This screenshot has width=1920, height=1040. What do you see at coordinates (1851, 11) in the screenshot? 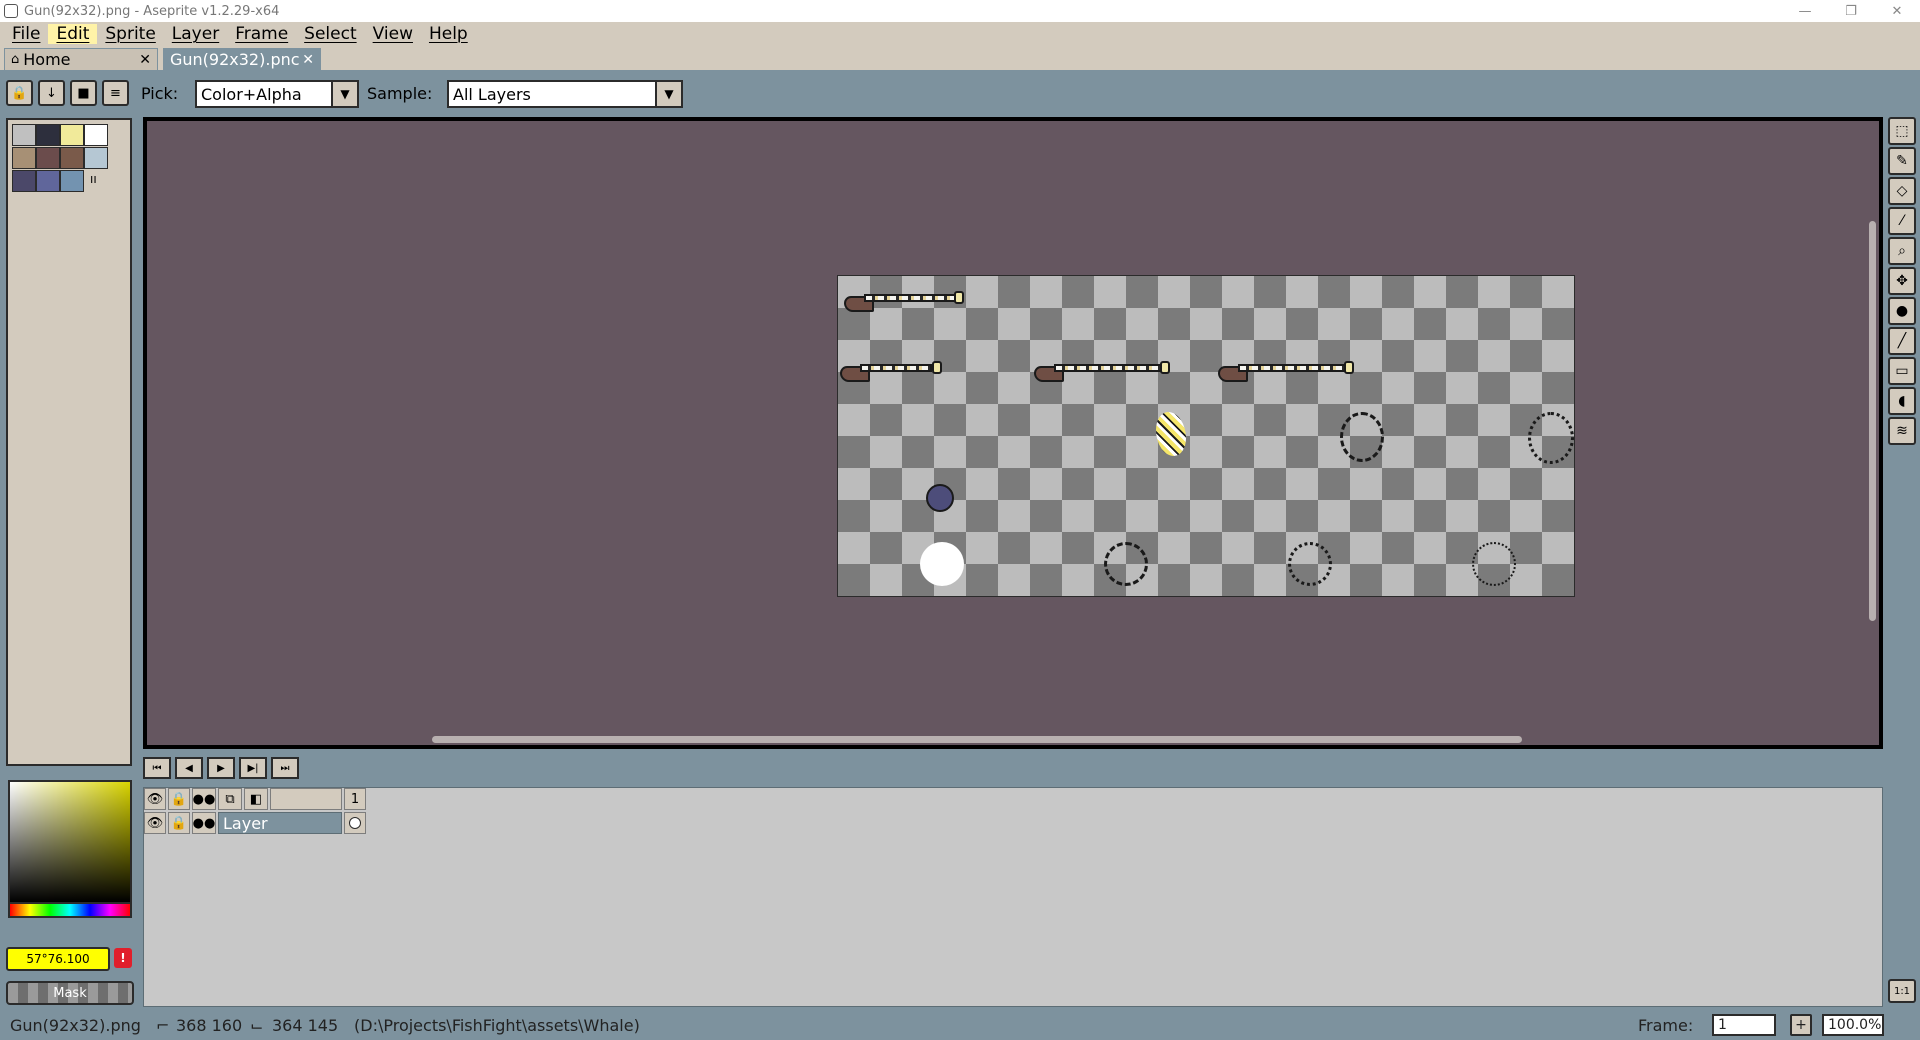
I see `restore-button: ❐` at bounding box center [1851, 11].